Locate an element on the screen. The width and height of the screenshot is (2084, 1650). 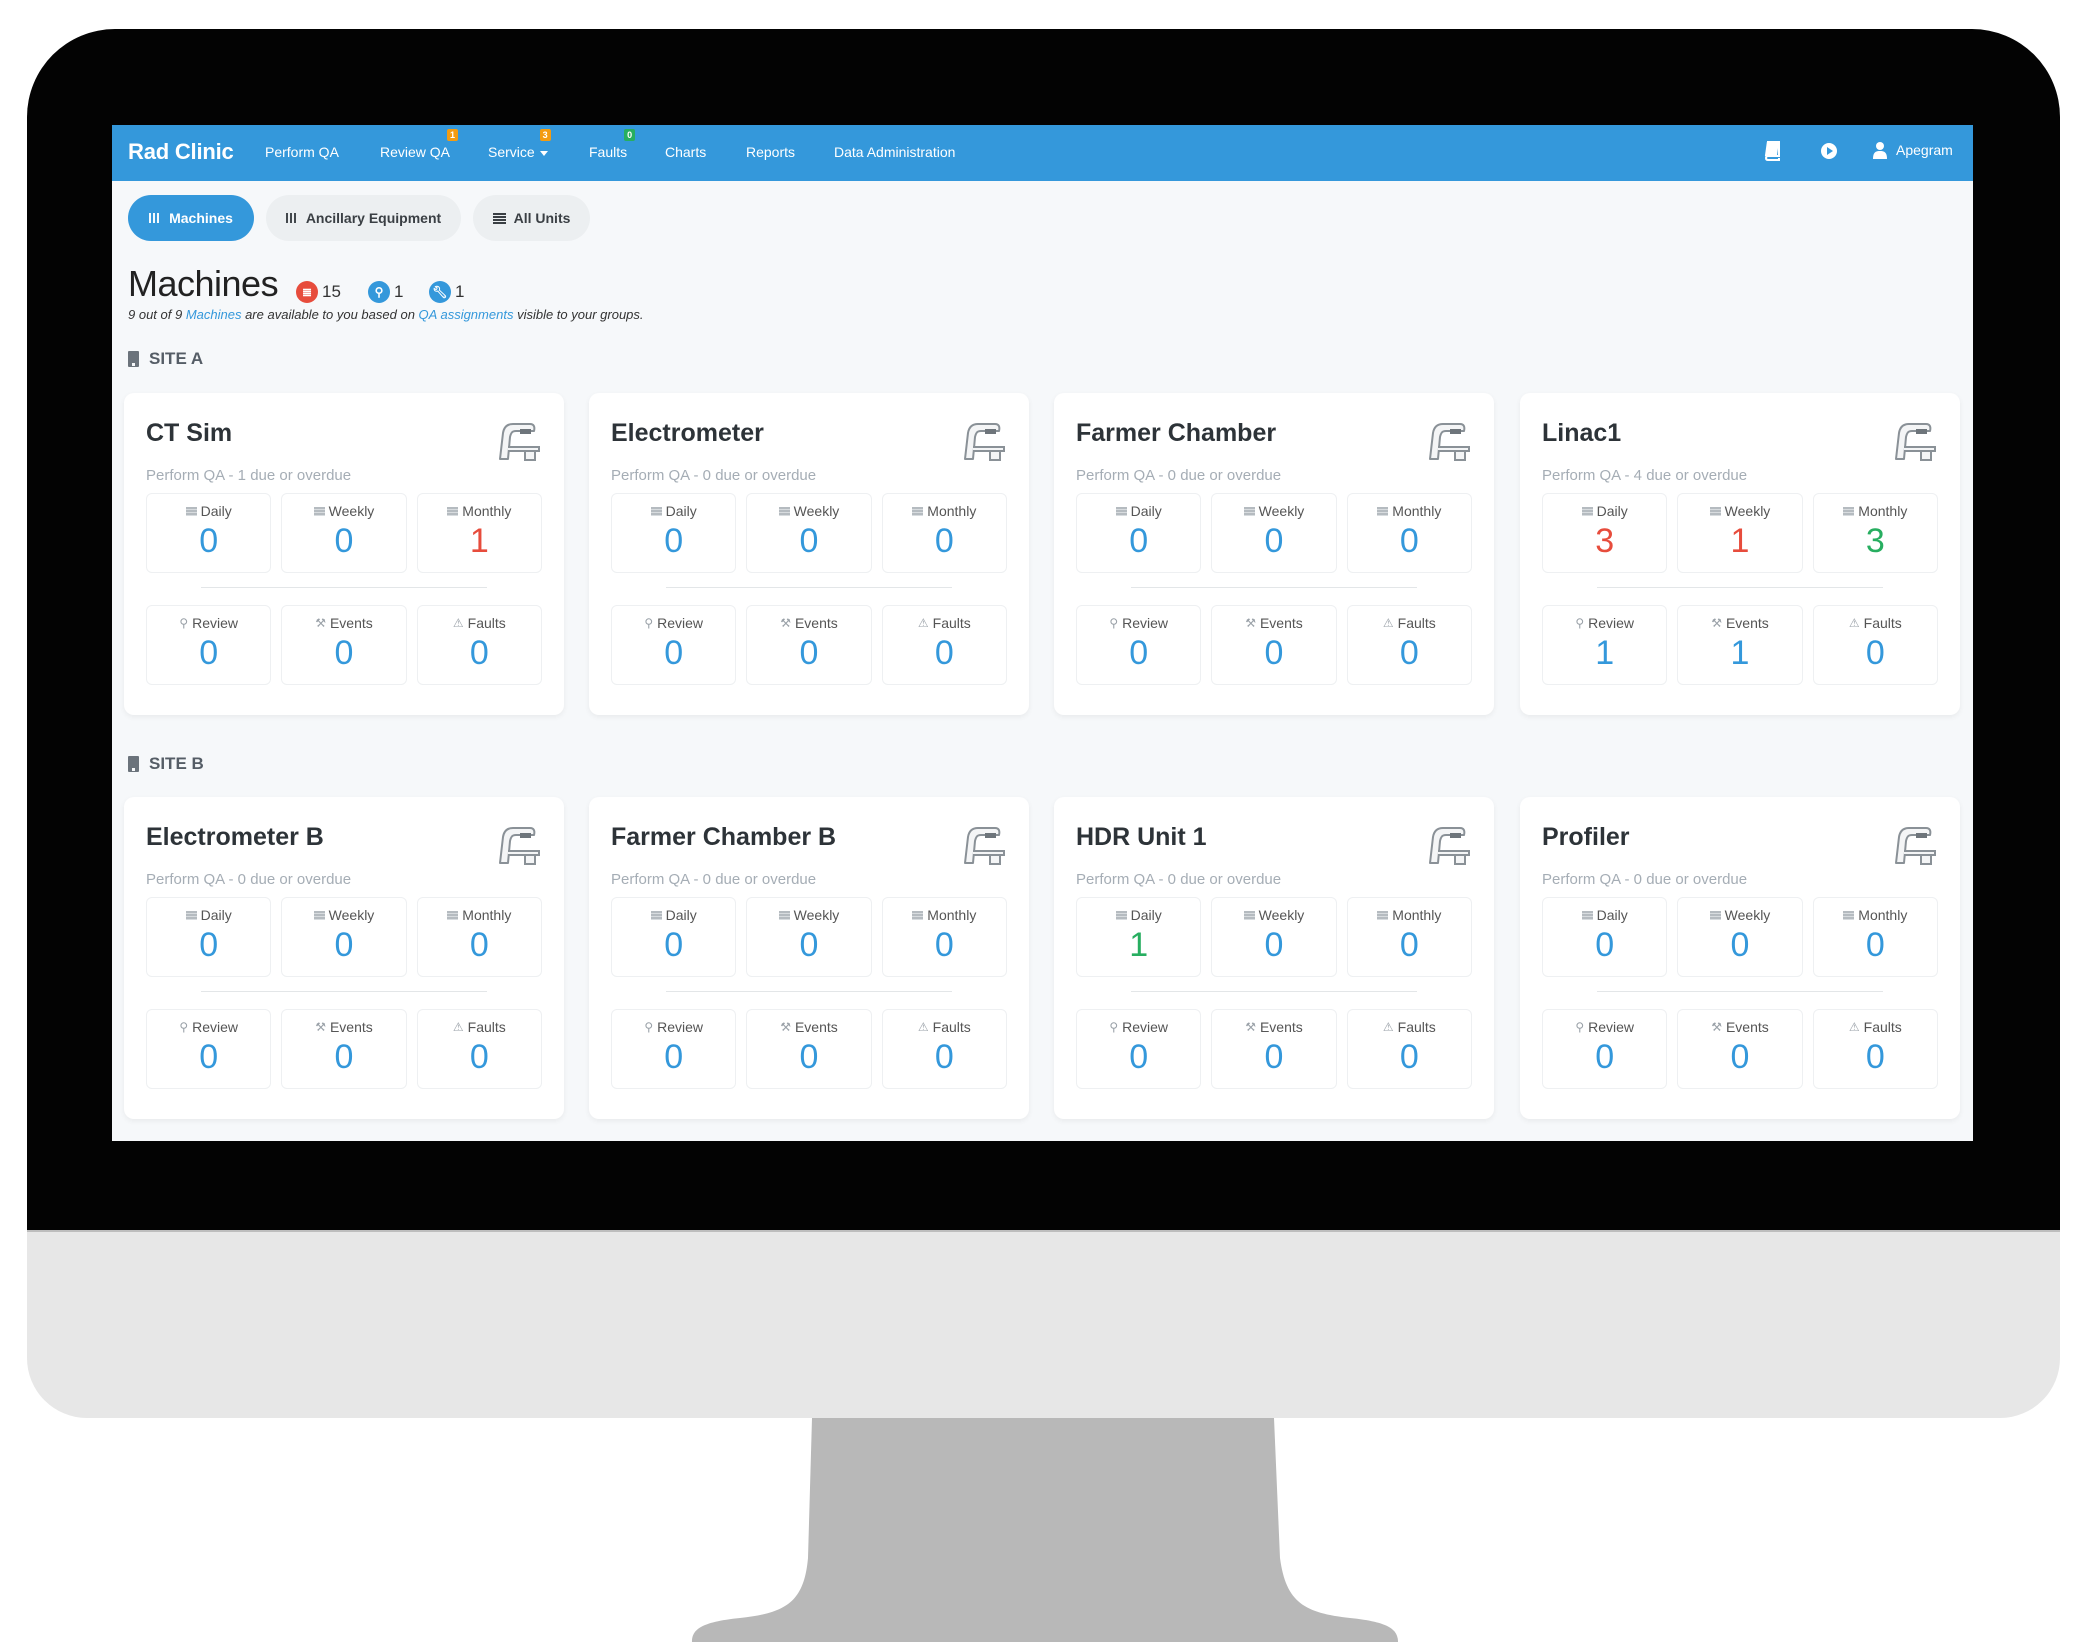
nav-charts: Charts is located at coordinates (685, 152).